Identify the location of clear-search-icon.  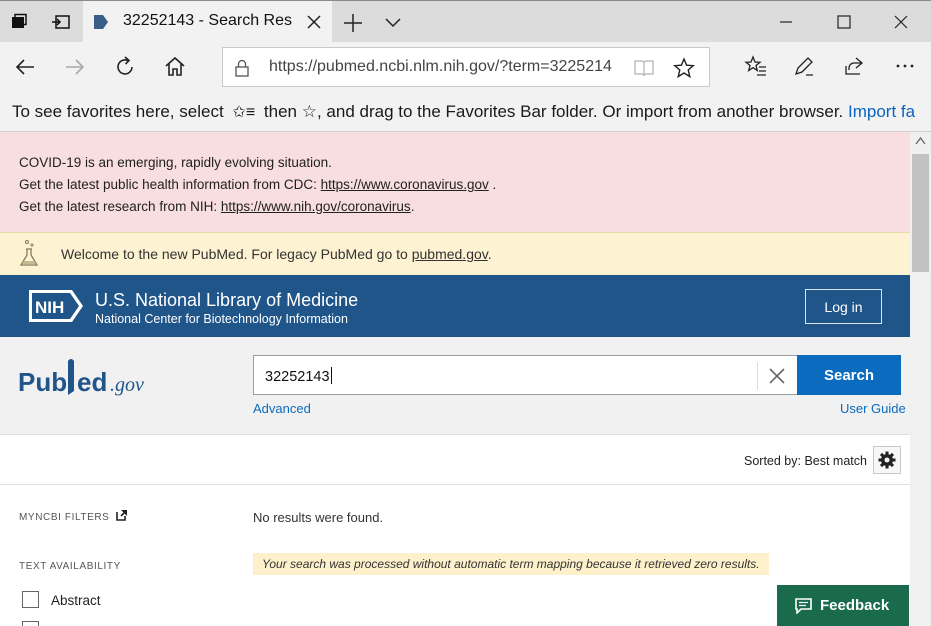
(777, 376).